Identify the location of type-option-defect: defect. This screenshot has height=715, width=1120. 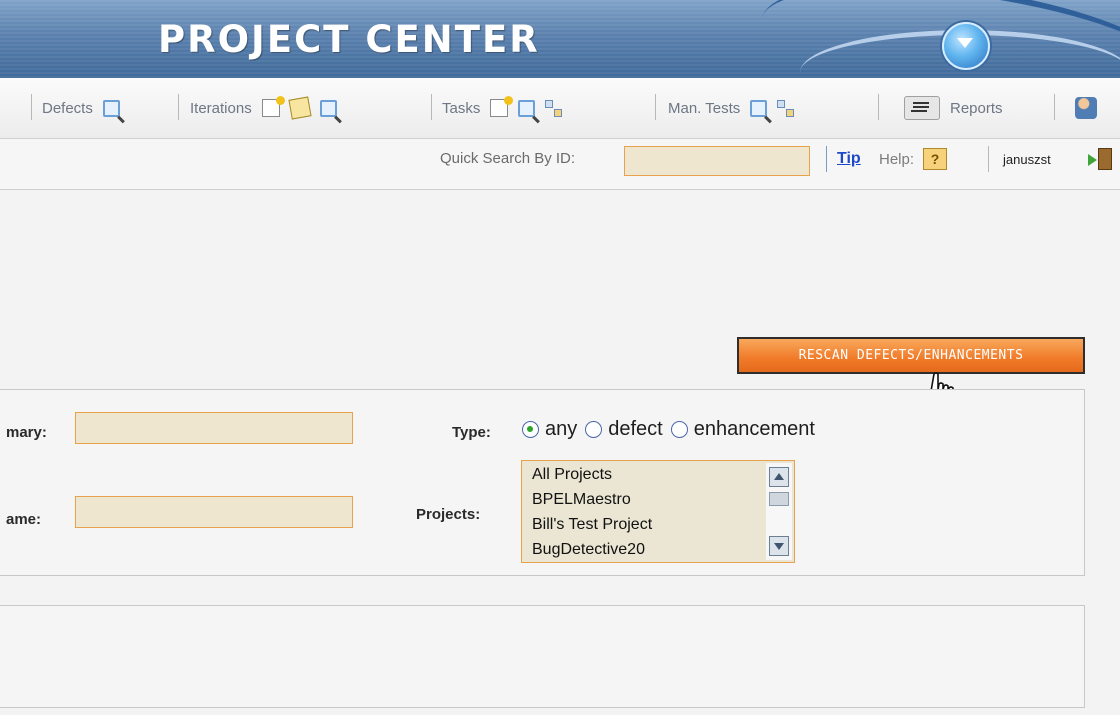
(624, 429).